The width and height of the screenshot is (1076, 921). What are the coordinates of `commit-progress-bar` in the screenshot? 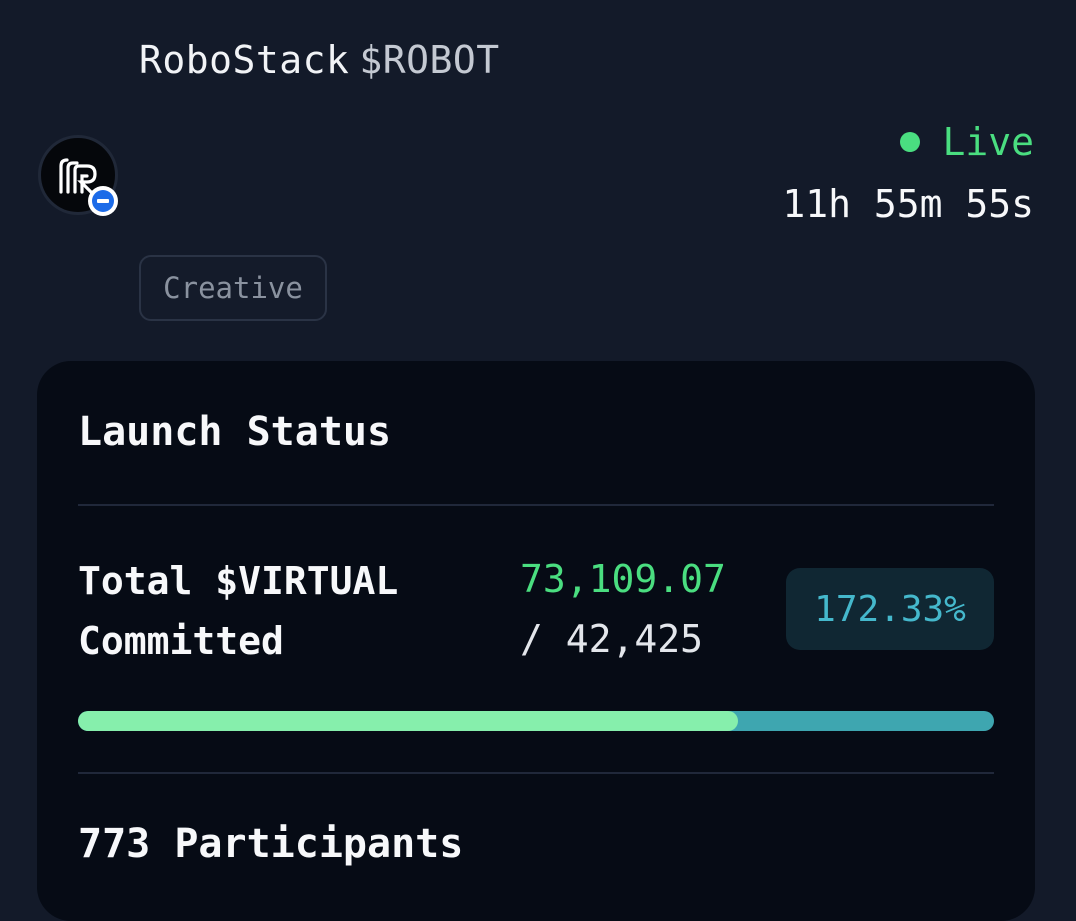 It's located at (536, 721).